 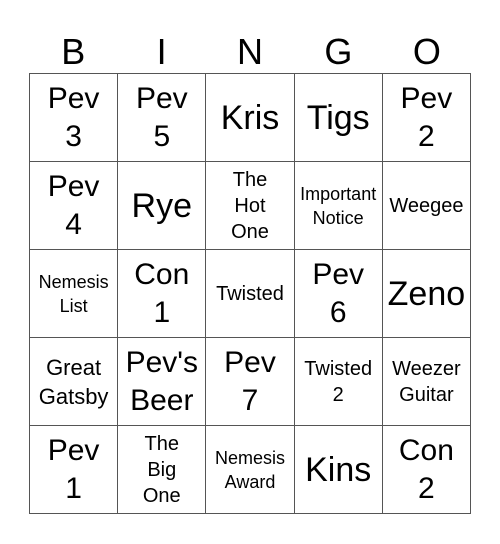 I want to click on bingo-cell: Kris, so click(x=250, y=118).